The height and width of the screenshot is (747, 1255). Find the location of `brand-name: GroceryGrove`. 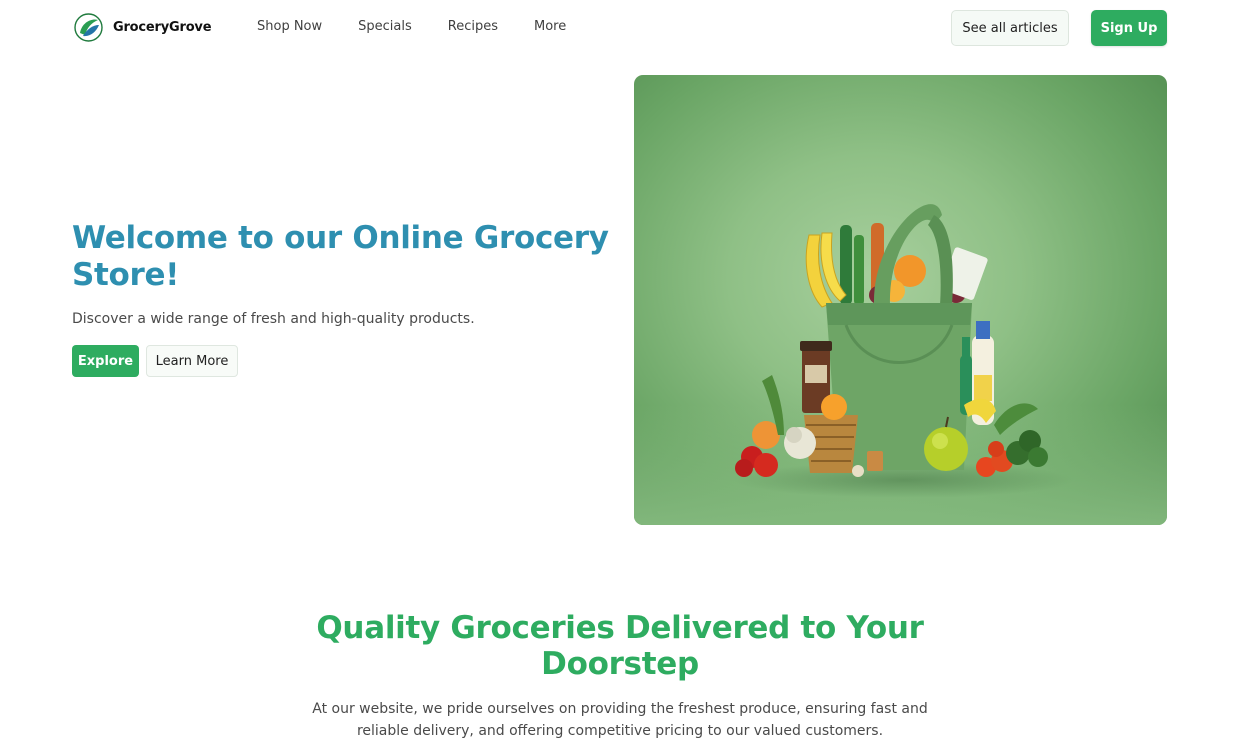

brand-name: GroceryGrove is located at coordinates (162, 27).